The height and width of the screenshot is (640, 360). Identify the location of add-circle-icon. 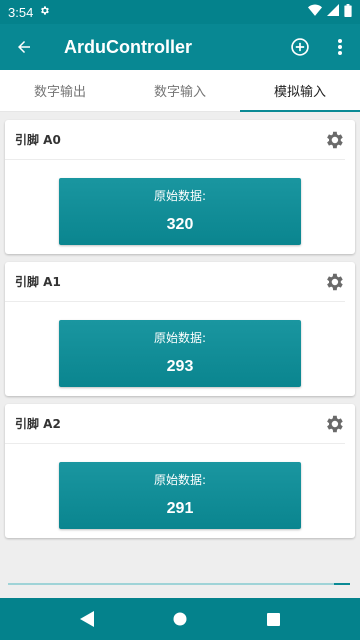
(300, 47).